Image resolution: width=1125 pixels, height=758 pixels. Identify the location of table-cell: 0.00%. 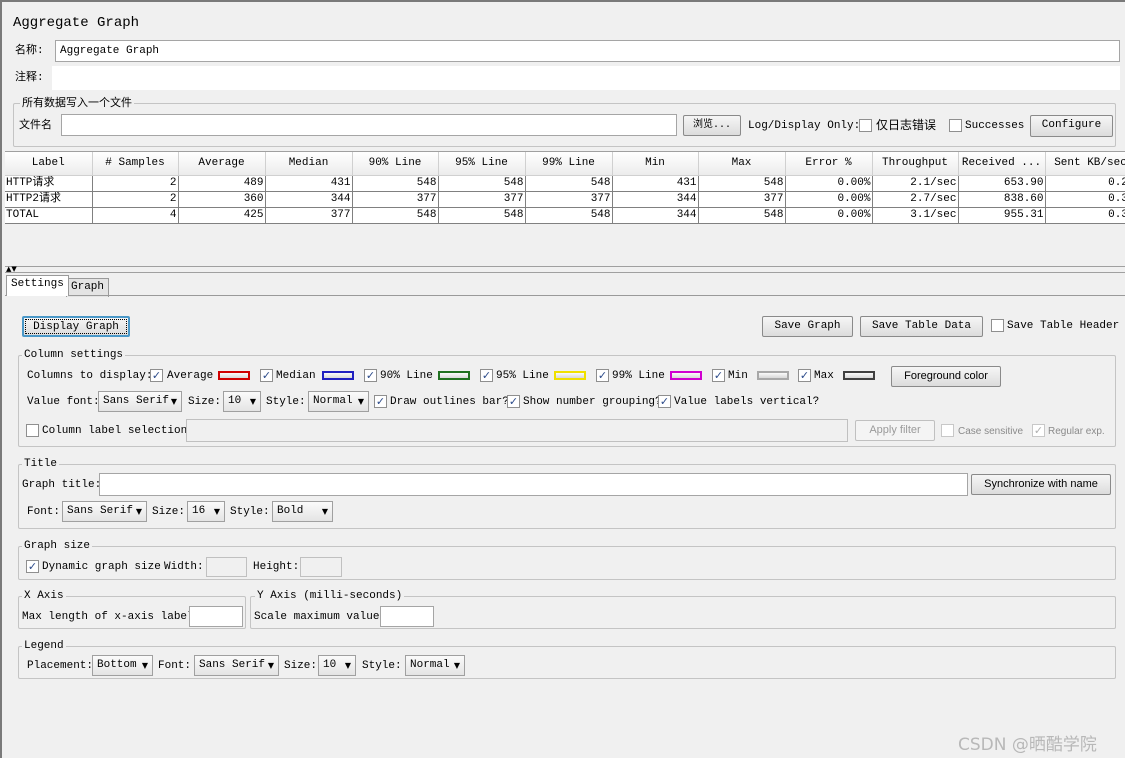
(829, 215).